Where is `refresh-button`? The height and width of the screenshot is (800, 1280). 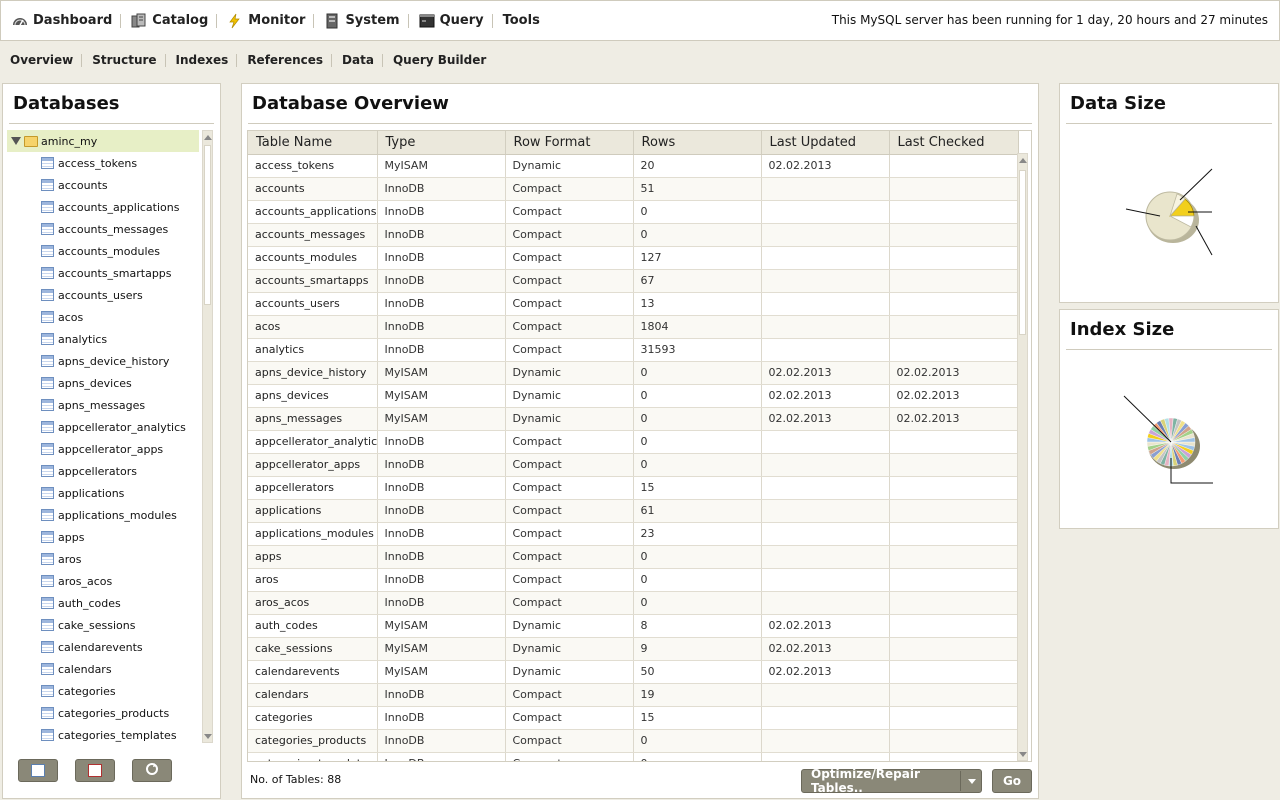 refresh-button is located at coordinates (152, 770).